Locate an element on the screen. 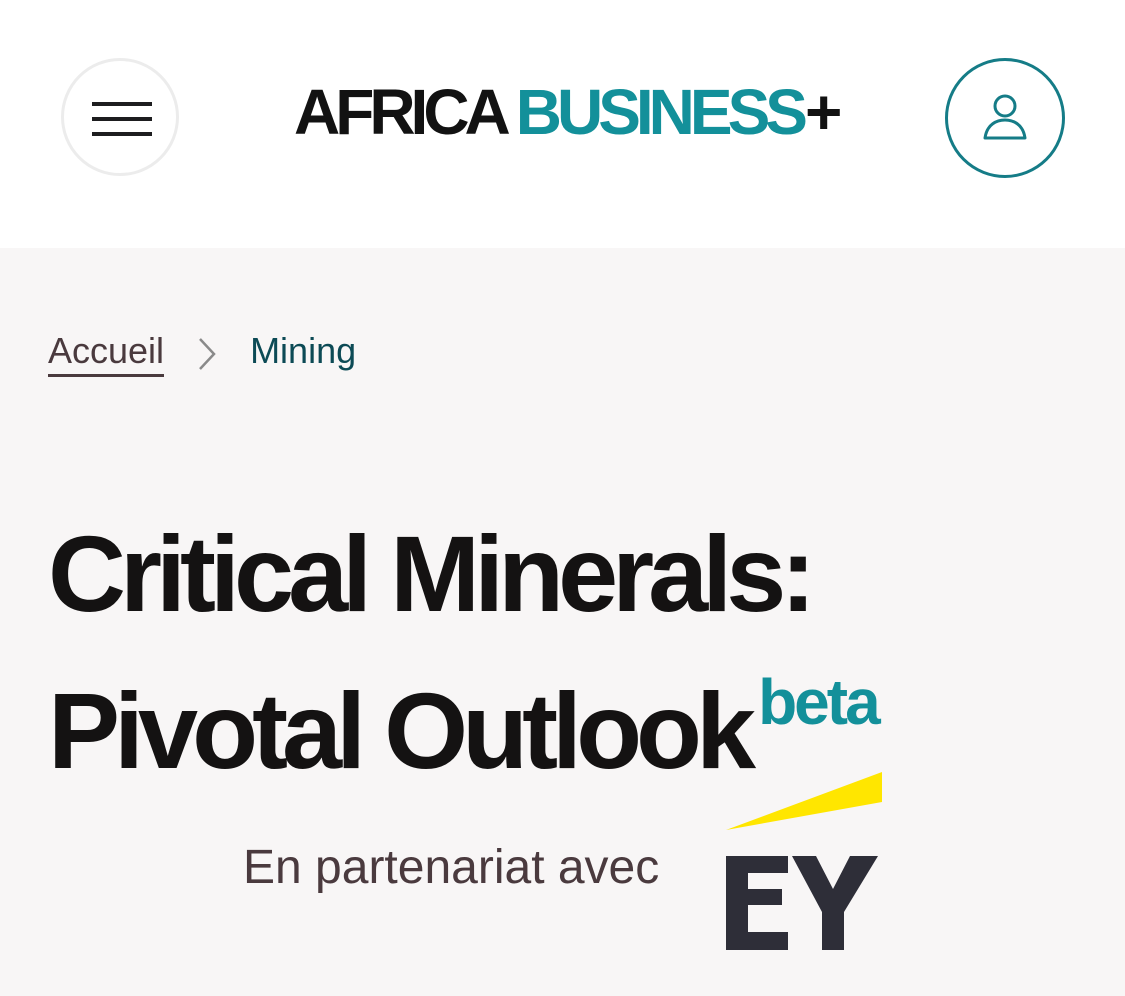 Image resolution: width=1125 pixels, height=996 pixels. logo-business: BUSINESS is located at coordinates (661, 112).